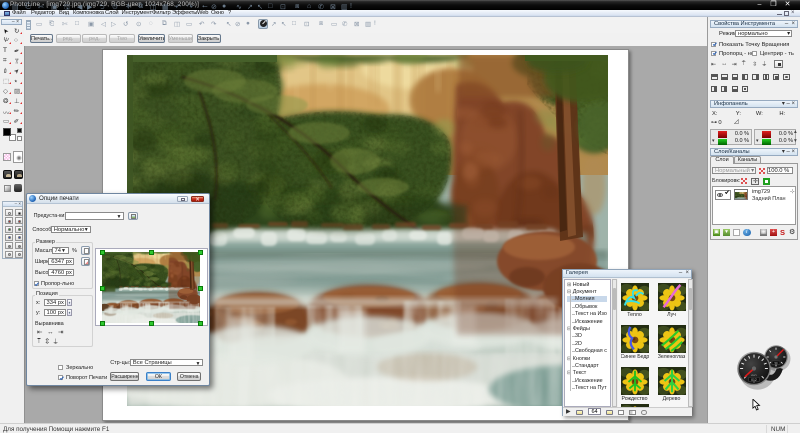 This screenshot has width=800, height=433. What do you see at coordinates (754, 375) in the screenshot?
I see `svg-text: км/ч` at bounding box center [754, 375].